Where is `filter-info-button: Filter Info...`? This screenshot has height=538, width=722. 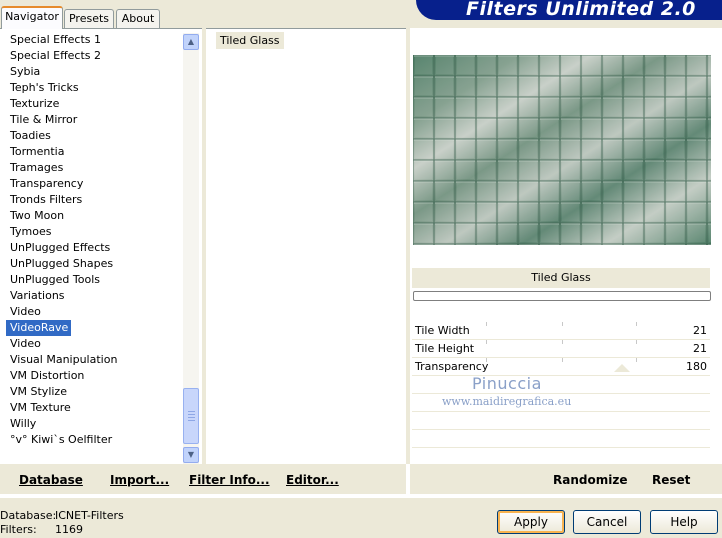
filter-info-button: Filter Info... is located at coordinates (229, 480).